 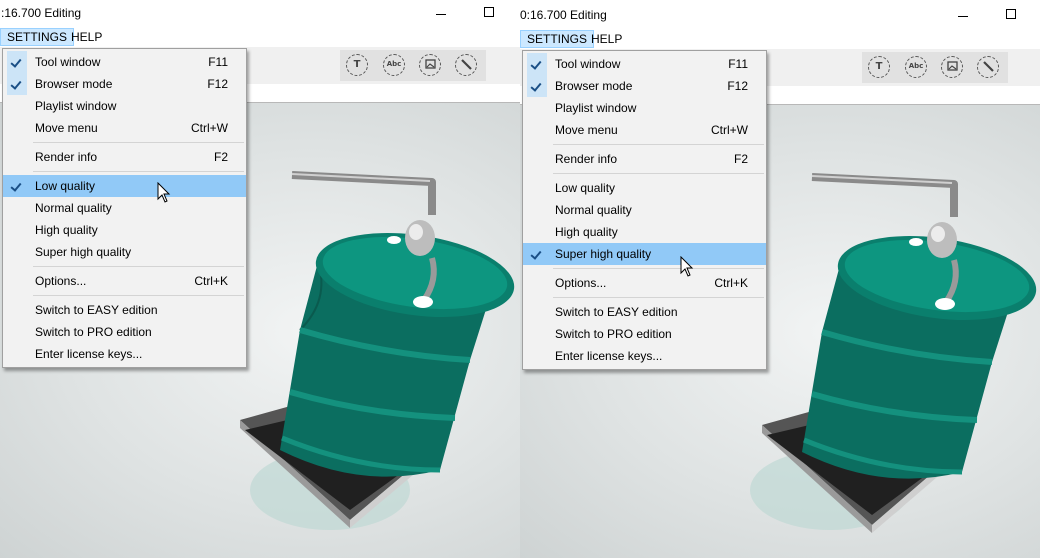 I want to click on window-title: :16.700 Editing, so click(x=41, y=13).